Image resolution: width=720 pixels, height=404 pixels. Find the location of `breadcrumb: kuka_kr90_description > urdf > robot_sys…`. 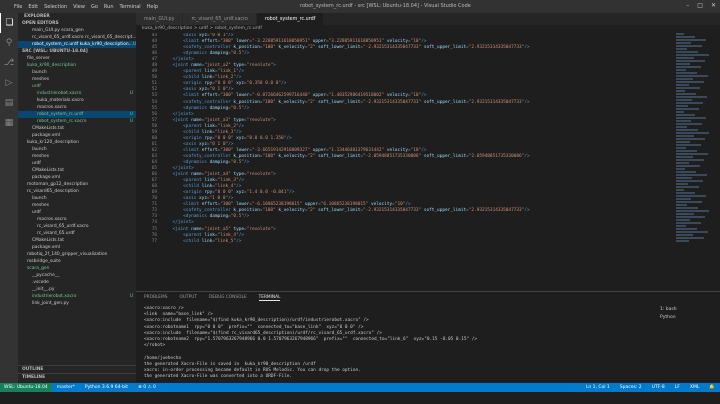

breadcrumb: kuka_kr90_description > urdf > robot_sys… is located at coordinates (428, 29).